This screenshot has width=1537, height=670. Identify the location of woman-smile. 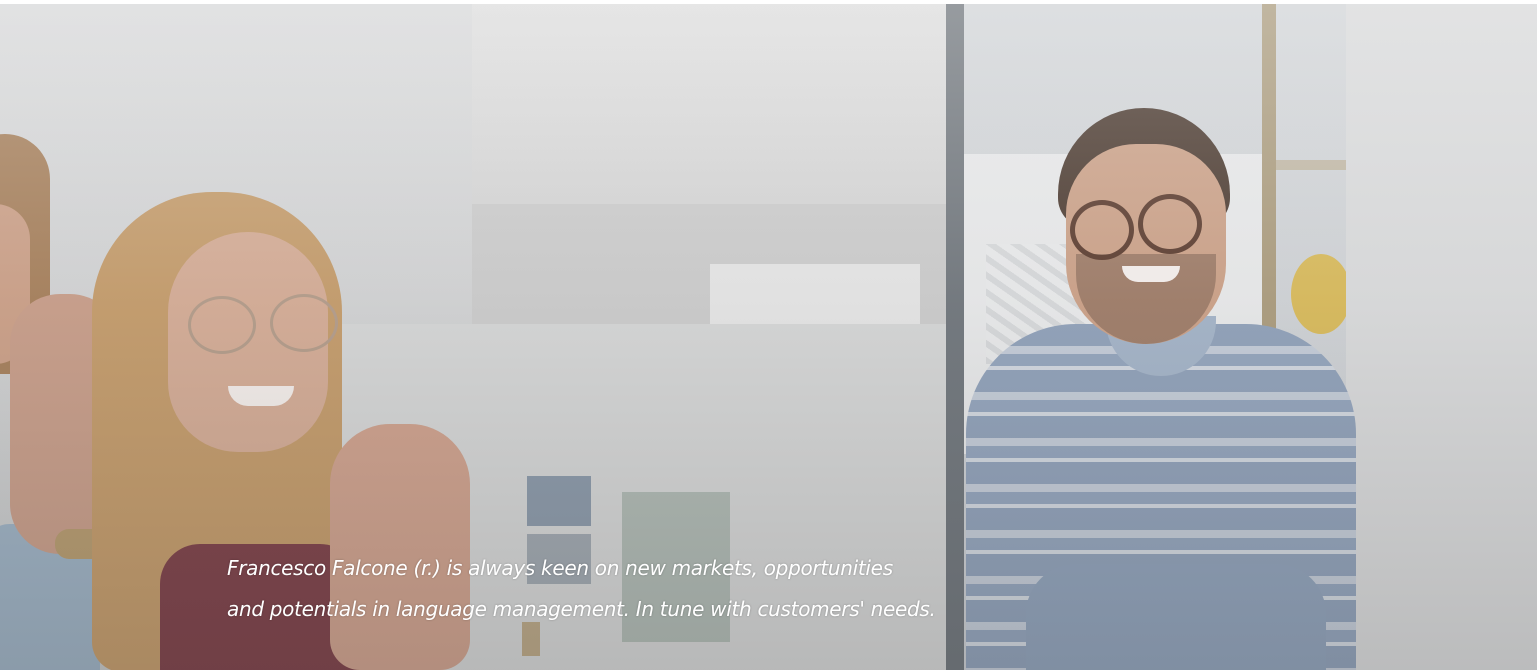
(261, 396).